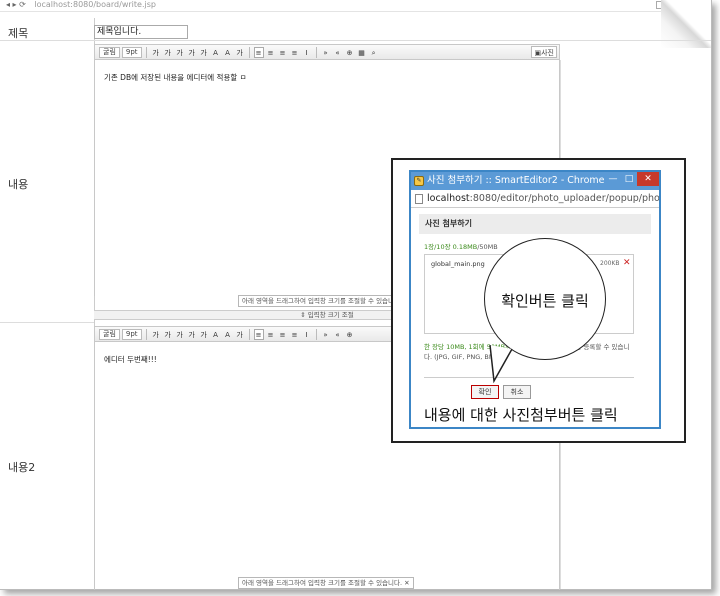 The image size is (720, 596). What do you see at coordinates (501, 364) in the screenshot?
I see `speech-bubble-tail` at bounding box center [501, 364].